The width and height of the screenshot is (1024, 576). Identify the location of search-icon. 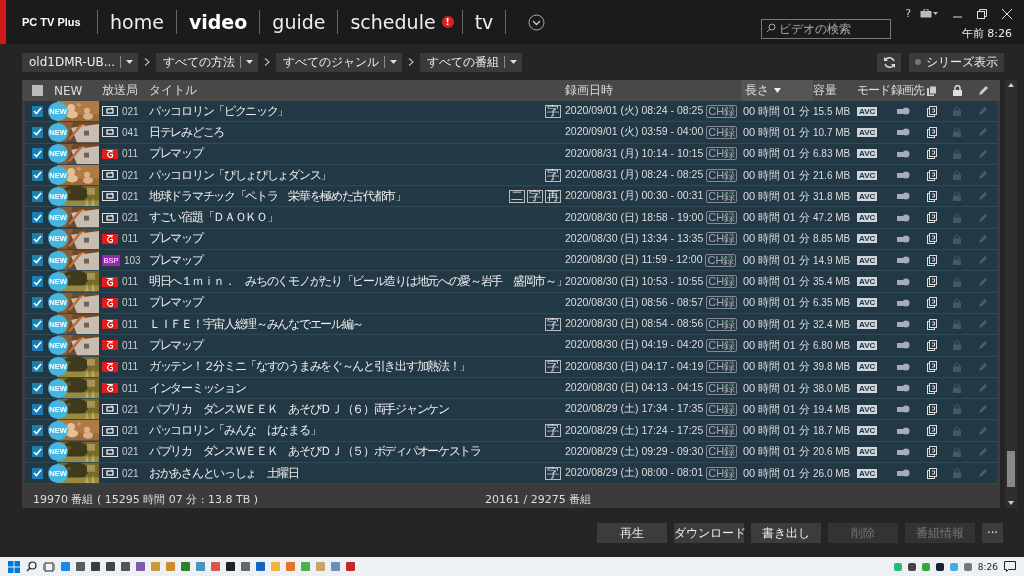
(31, 566).